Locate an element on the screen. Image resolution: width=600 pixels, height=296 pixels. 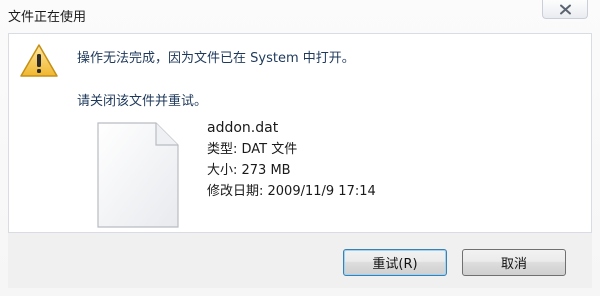
retry-button: 重试(R) is located at coordinates (395, 262).